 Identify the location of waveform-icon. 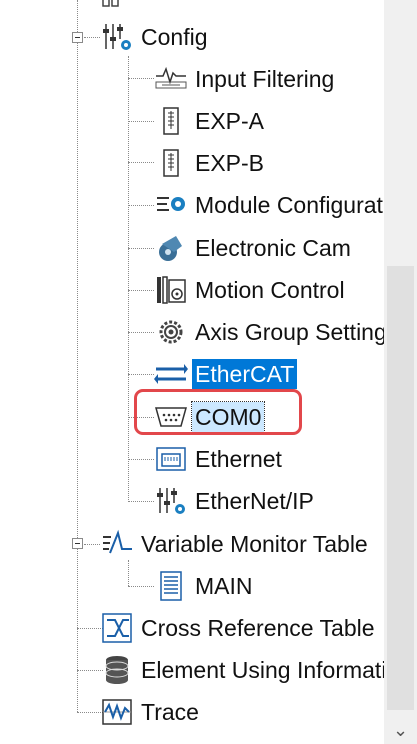
(171, 79).